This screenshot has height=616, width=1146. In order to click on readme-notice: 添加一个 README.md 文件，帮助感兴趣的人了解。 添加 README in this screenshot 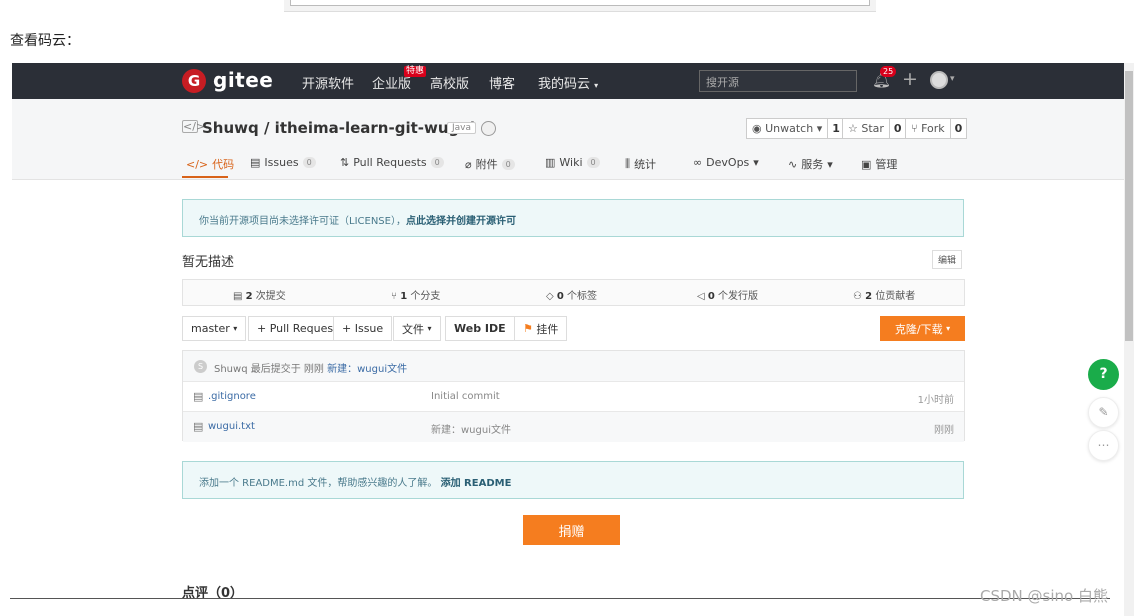, I will do `click(573, 480)`.